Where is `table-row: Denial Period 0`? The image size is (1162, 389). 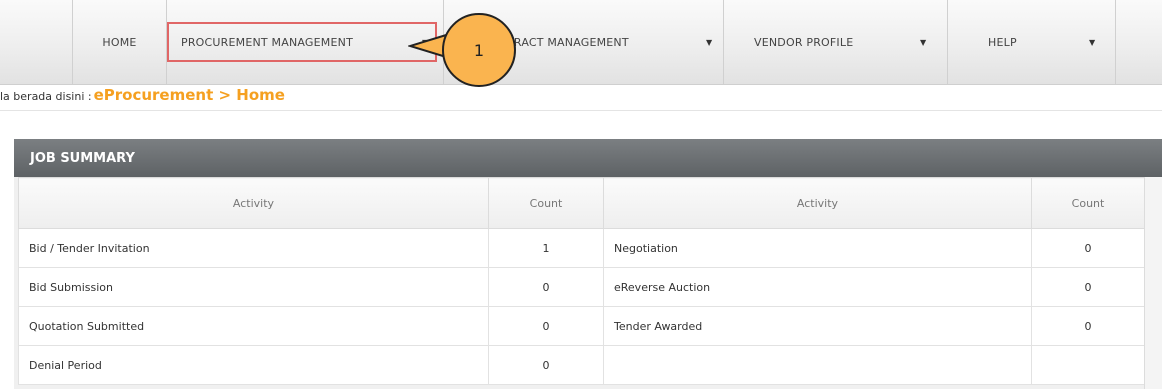 table-row: Denial Period 0 is located at coordinates (581, 365).